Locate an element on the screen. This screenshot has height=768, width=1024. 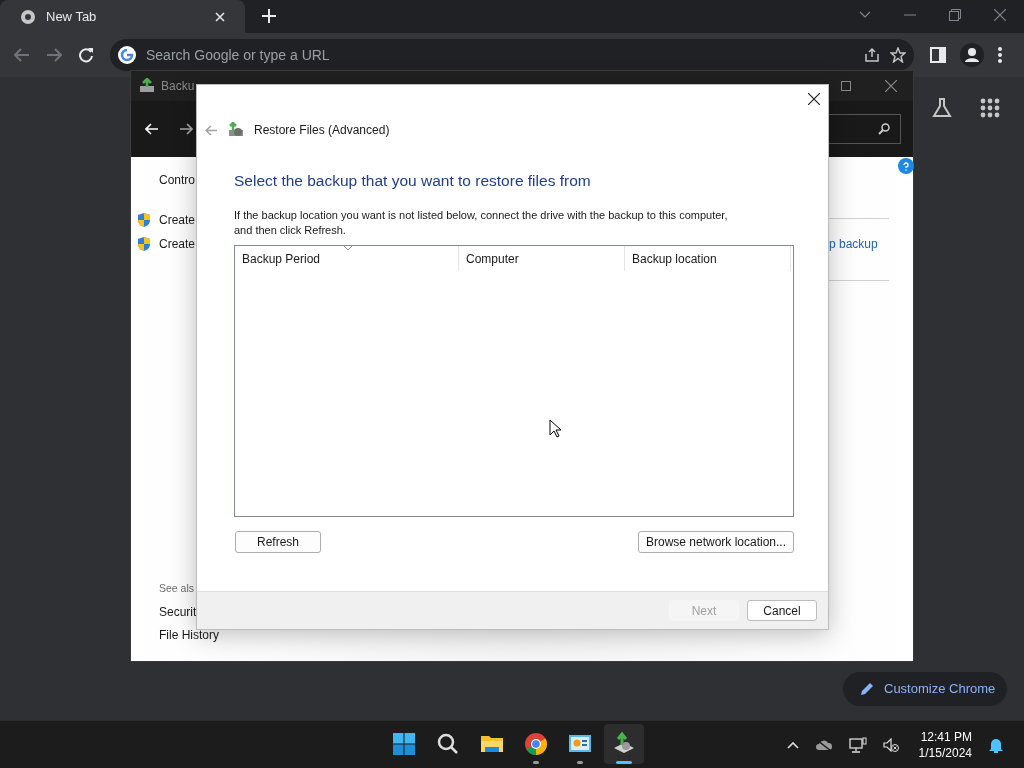
flask-icon is located at coordinates (942, 108).